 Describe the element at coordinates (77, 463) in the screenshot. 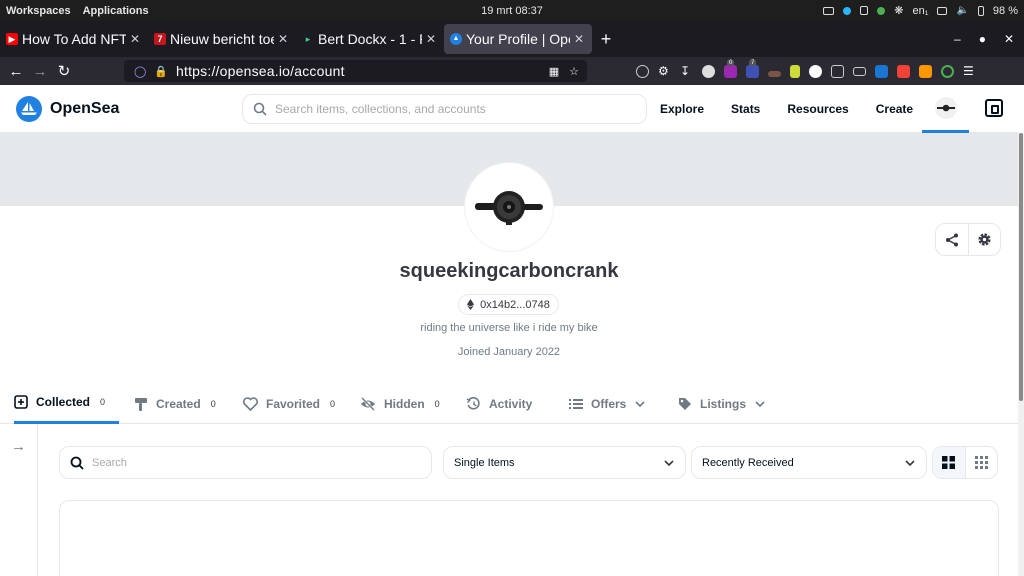

I see `search-icon` at that location.